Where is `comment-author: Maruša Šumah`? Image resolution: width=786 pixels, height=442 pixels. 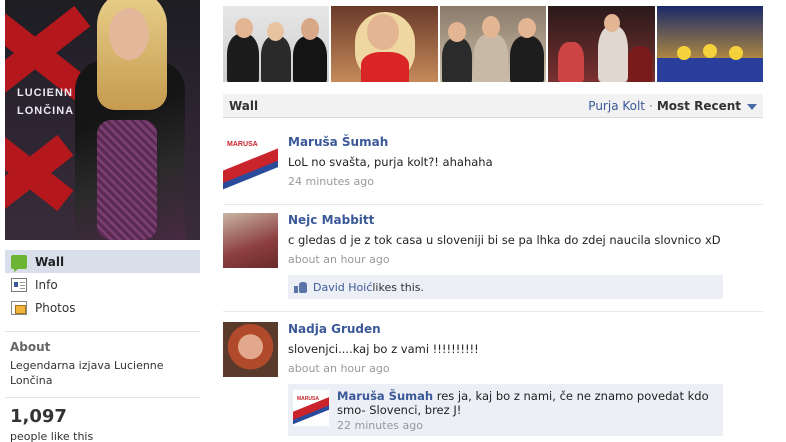
comment-author: Maruša Šumah is located at coordinates (385, 396).